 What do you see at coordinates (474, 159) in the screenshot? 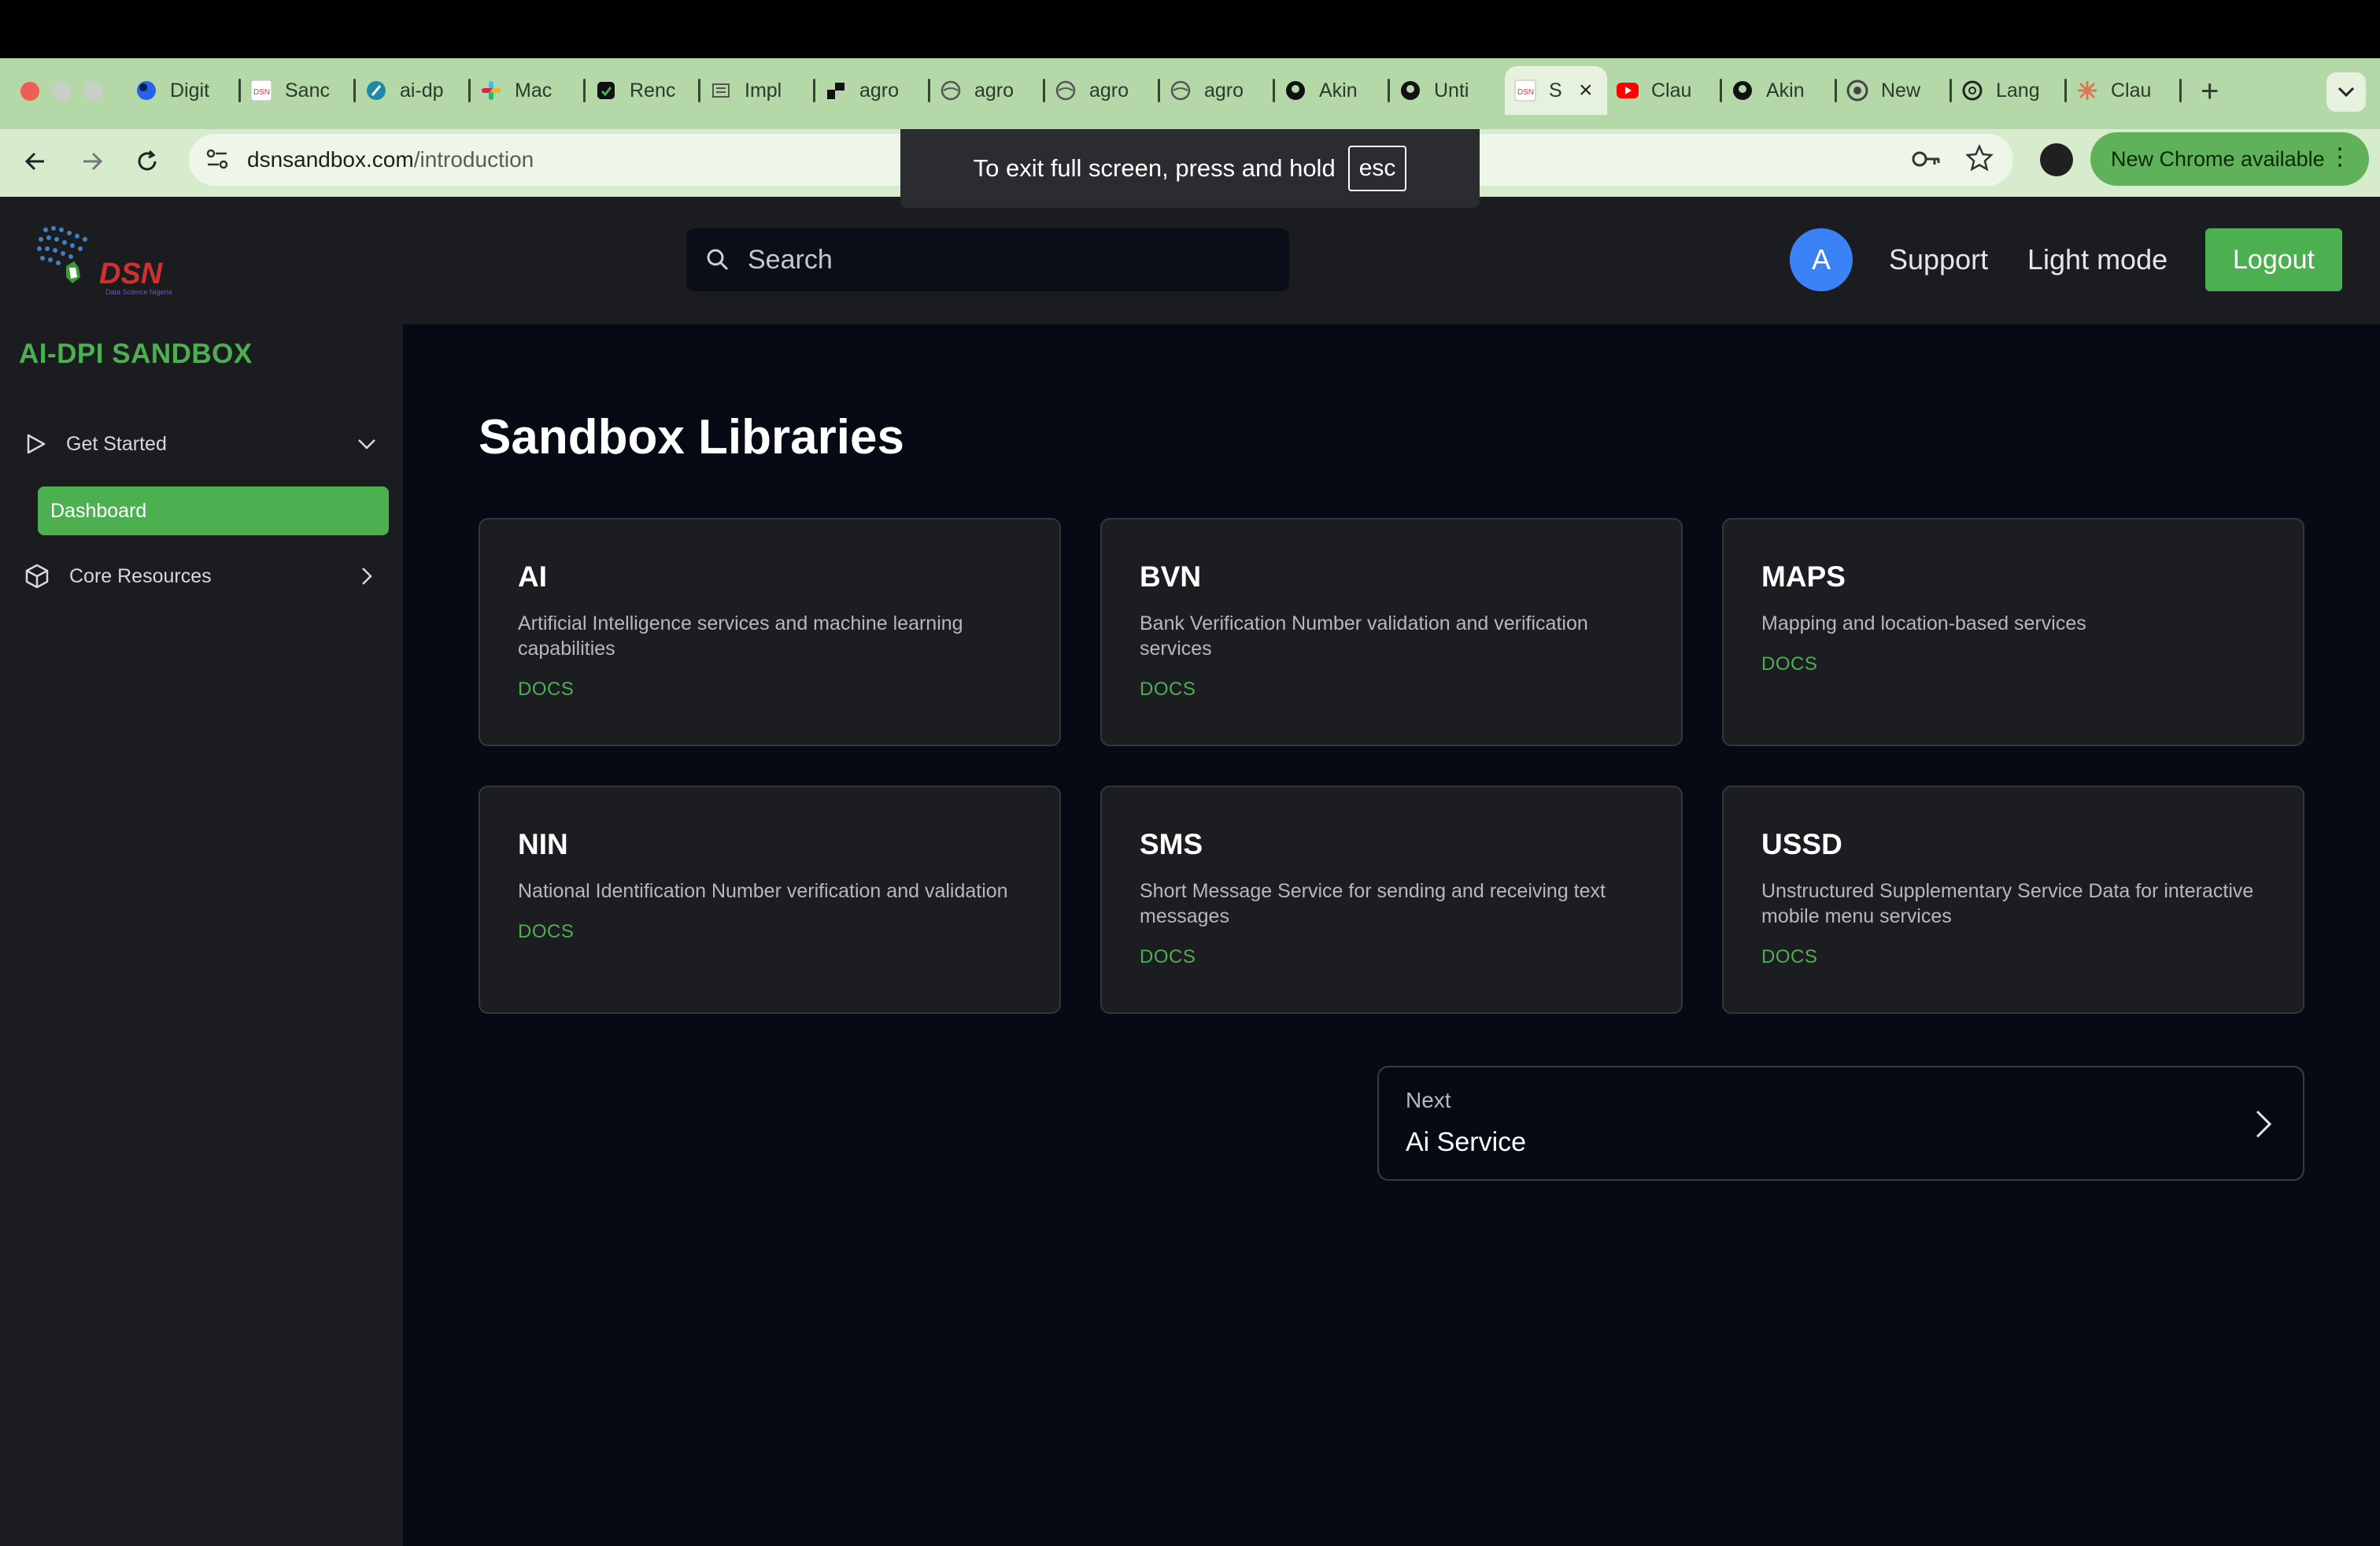
I see `url-path: /introduction` at bounding box center [474, 159].